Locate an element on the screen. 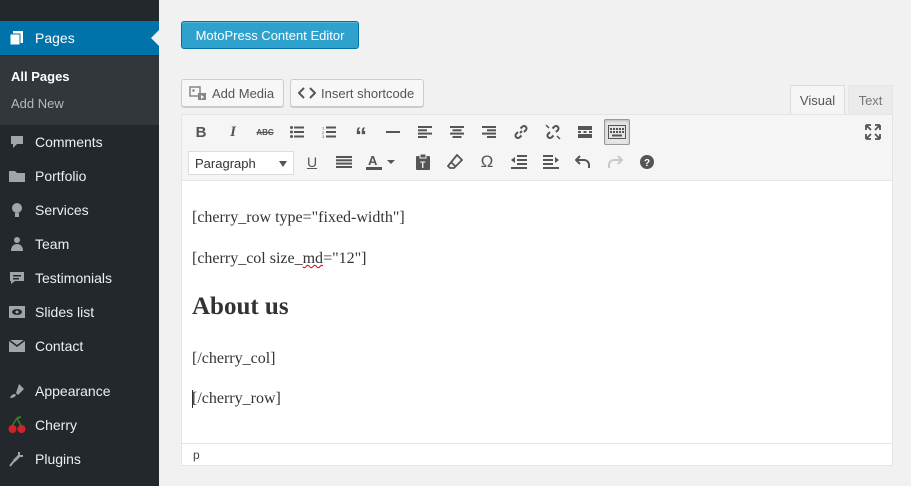 The height and width of the screenshot is (486, 911). editor-toolbar: B I ABC 123 “ Paragraph U A T Ω ? is located at coordinates (537, 148).